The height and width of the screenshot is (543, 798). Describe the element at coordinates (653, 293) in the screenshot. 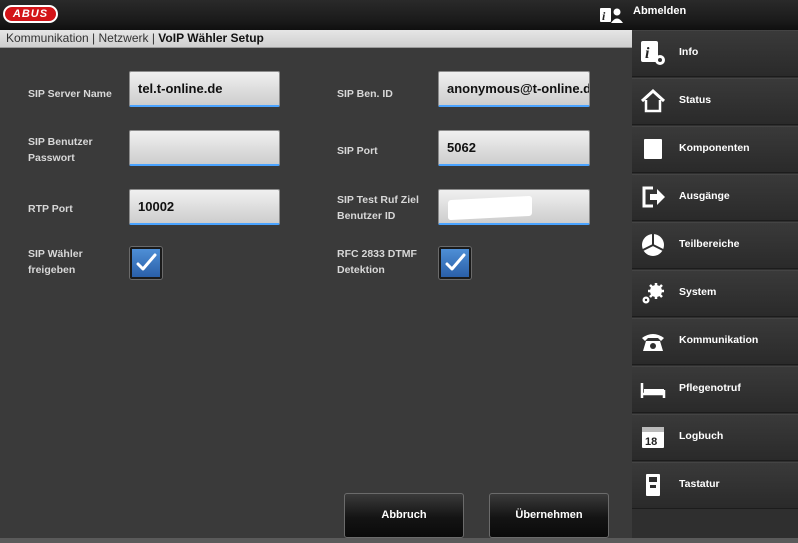

I see `gears-icon` at that location.